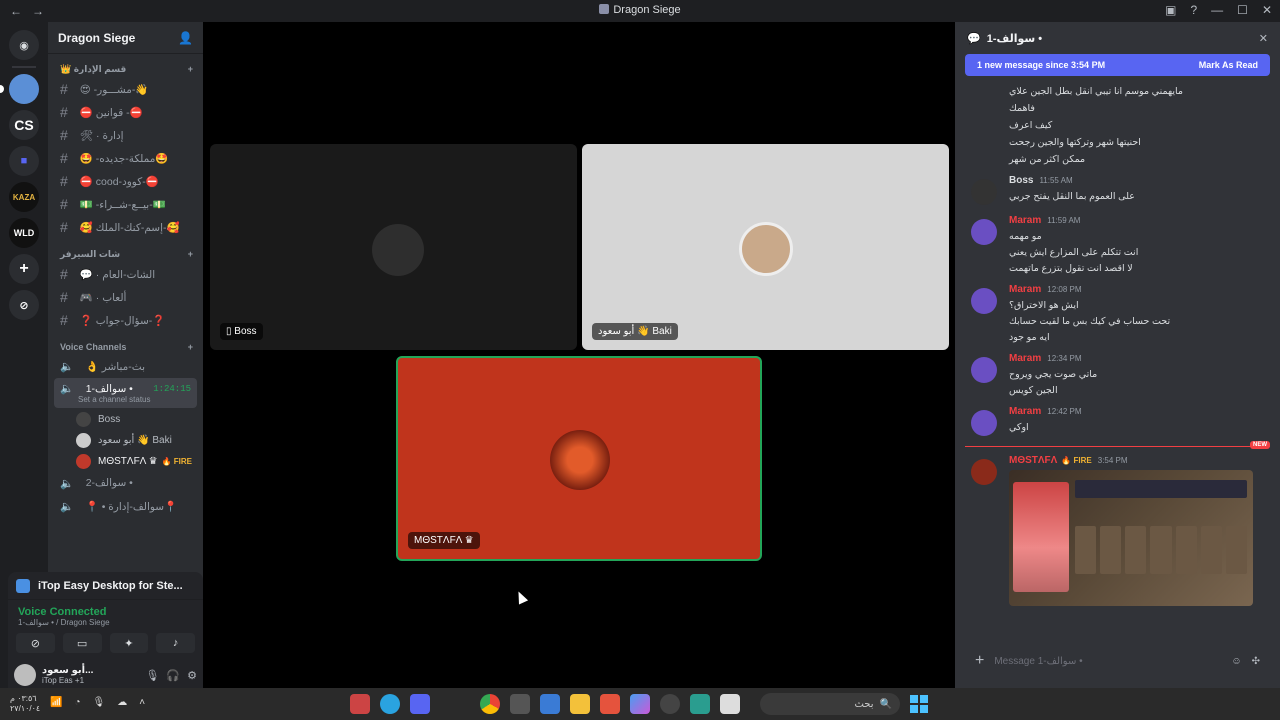 The width and height of the screenshot is (1280, 720). I want to click on text-channel: # 🛠 · إدارة, so click(125, 135).